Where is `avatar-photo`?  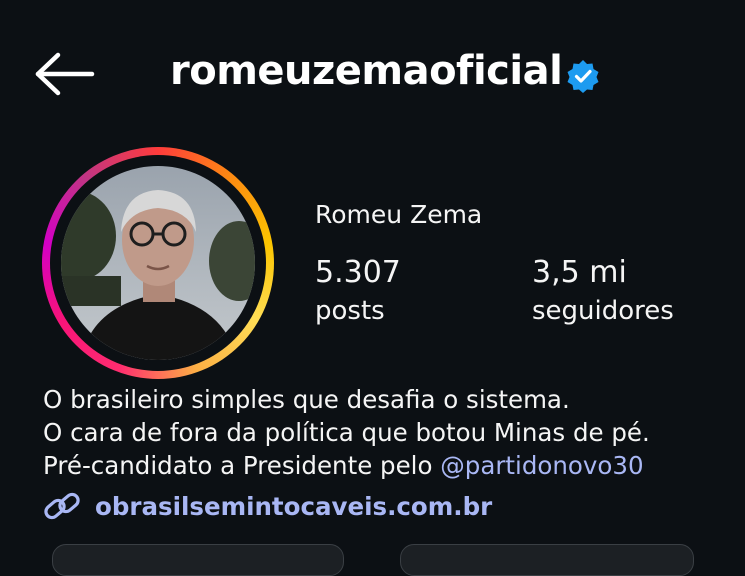
avatar-photo is located at coordinates (158, 263).